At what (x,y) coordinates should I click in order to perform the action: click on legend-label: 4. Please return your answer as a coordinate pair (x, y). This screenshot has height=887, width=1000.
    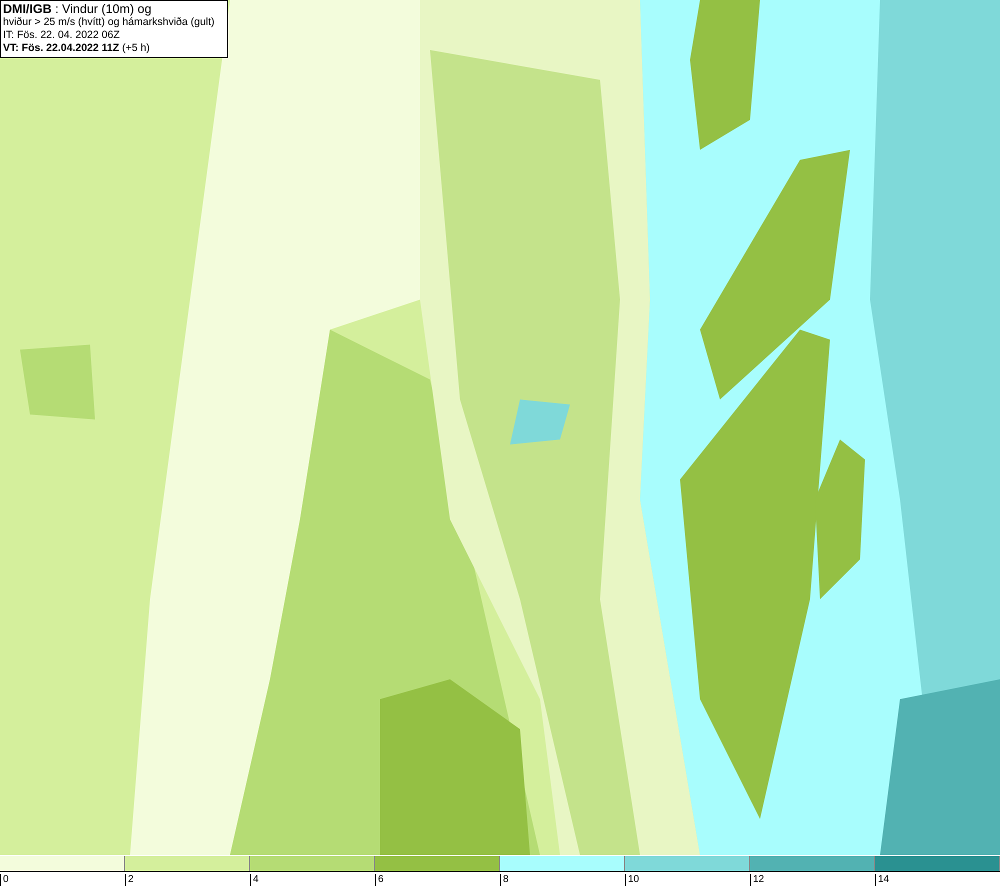
    Looking at the image, I should click on (256, 880).